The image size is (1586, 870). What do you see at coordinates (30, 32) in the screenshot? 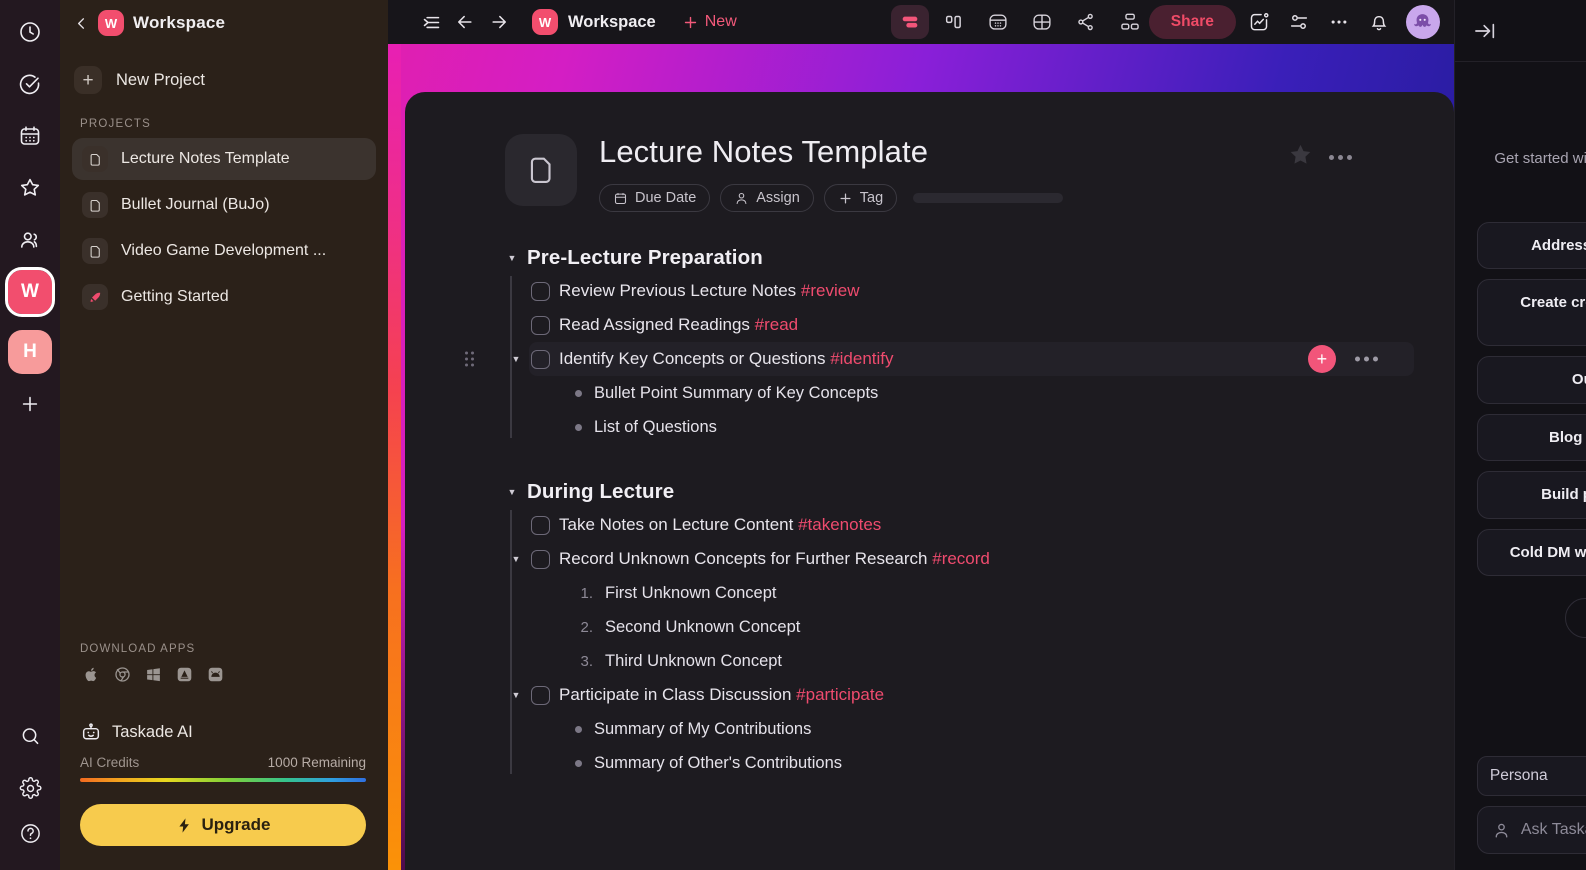
I see `recent-icon` at bounding box center [30, 32].